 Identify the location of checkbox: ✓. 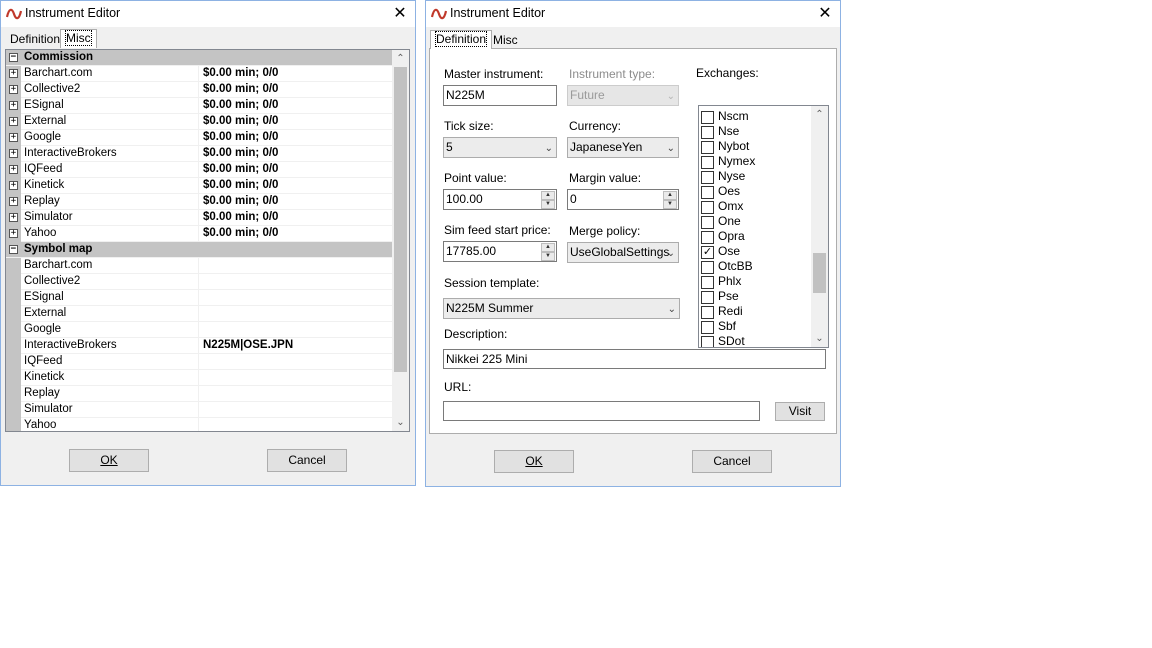
(707, 252).